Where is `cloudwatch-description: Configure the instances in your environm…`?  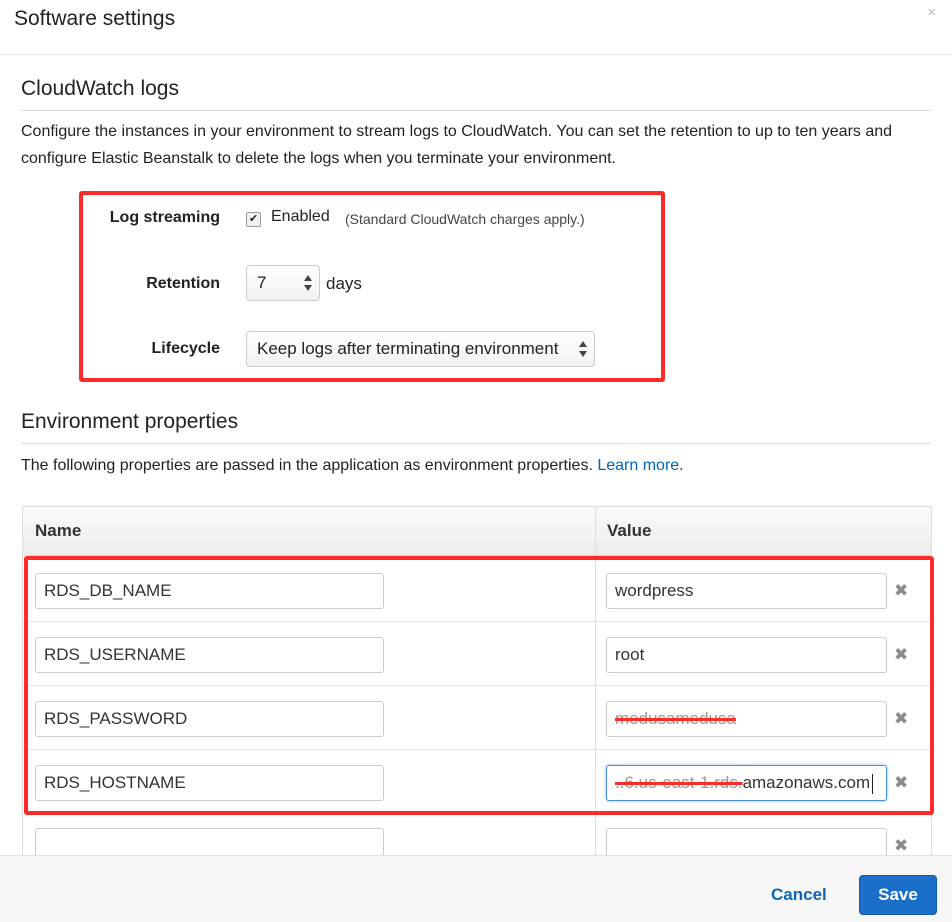
cloudwatch-description: Configure the instances in your environm… is located at coordinates (457, 145).